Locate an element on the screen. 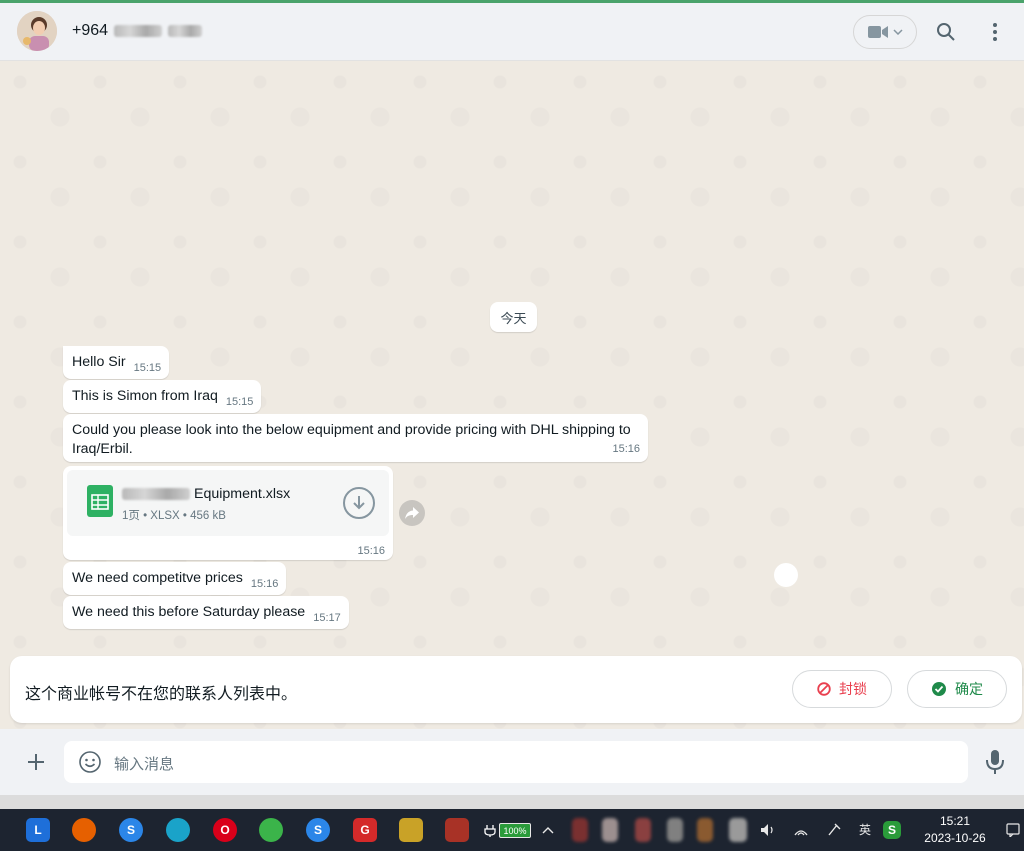 This screenshot has height=851, width=1024. wechat-icon is located at coordinates (271, 830).